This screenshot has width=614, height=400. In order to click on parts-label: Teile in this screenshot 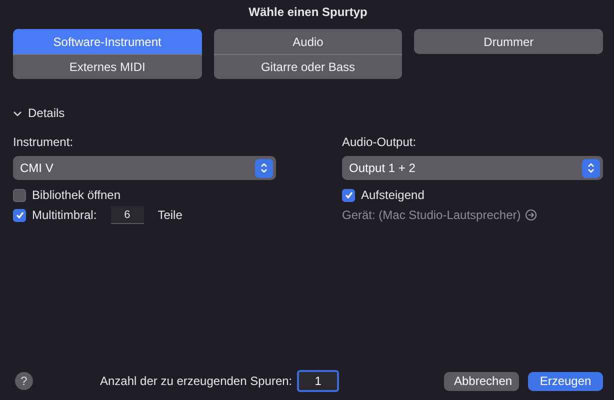, I will do `click(170, 215)`.